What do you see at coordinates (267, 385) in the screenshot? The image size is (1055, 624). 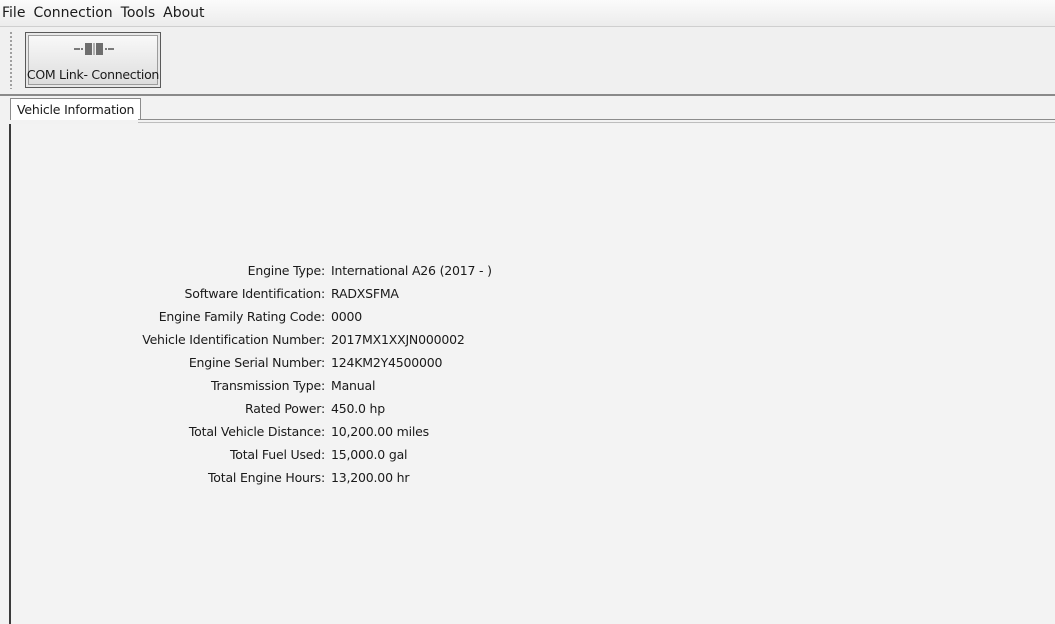 I see `info-label: Transmission Type:` at bounding box center [267, 385].